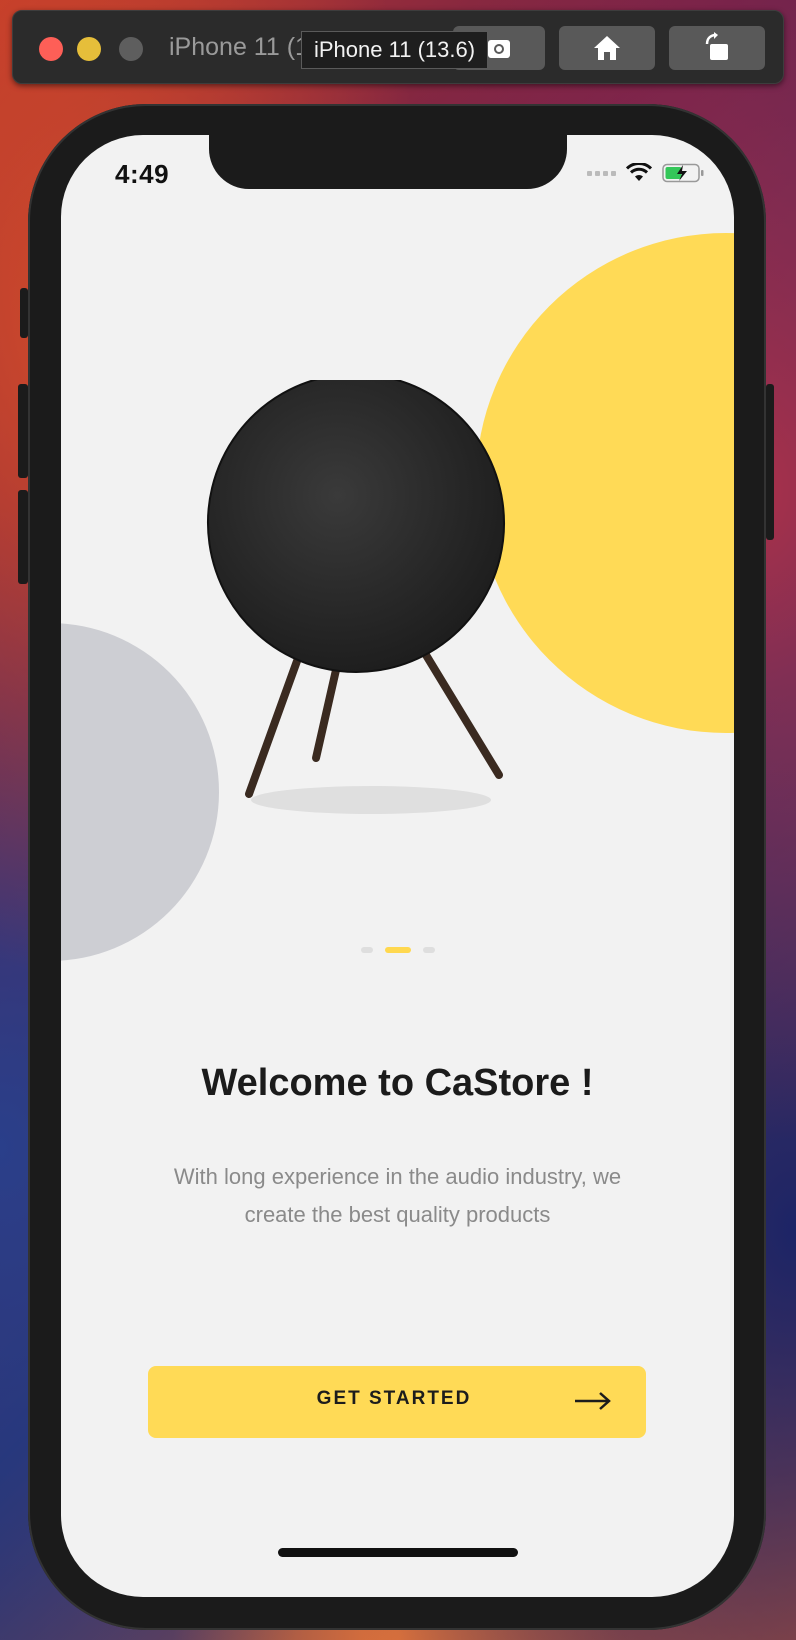 This screenshot has width=796, height=1640. I want to click on home-button, so click(607, 48).